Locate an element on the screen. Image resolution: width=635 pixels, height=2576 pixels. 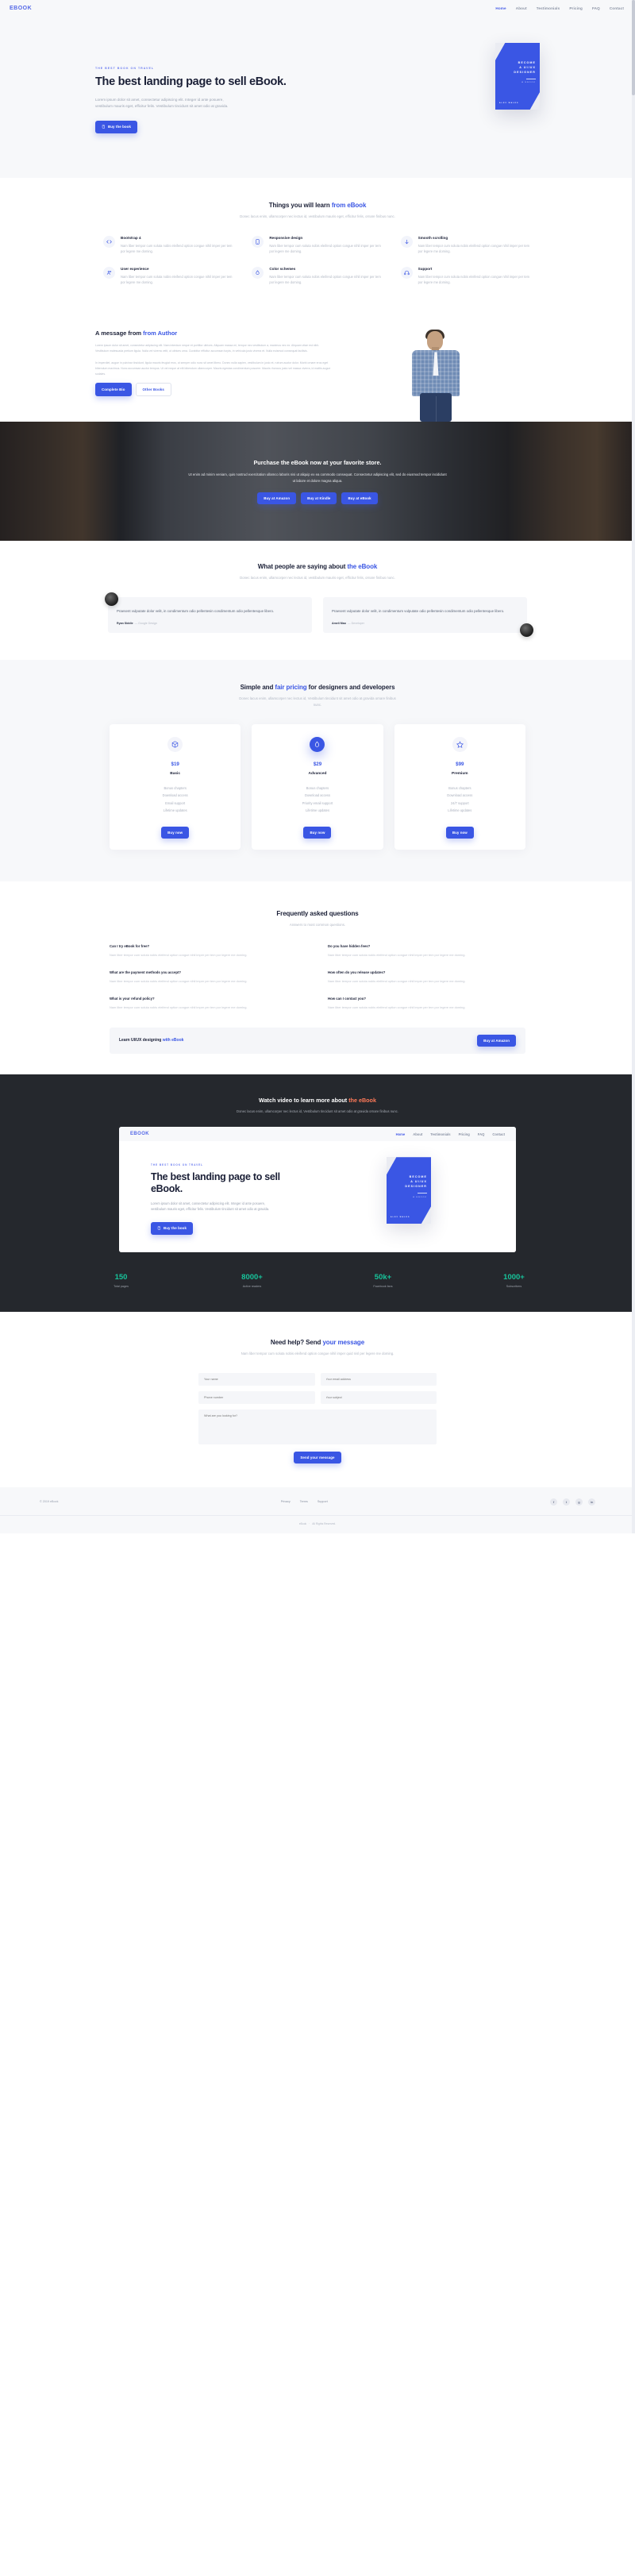
star-icon is located at coordinates (460, 745).